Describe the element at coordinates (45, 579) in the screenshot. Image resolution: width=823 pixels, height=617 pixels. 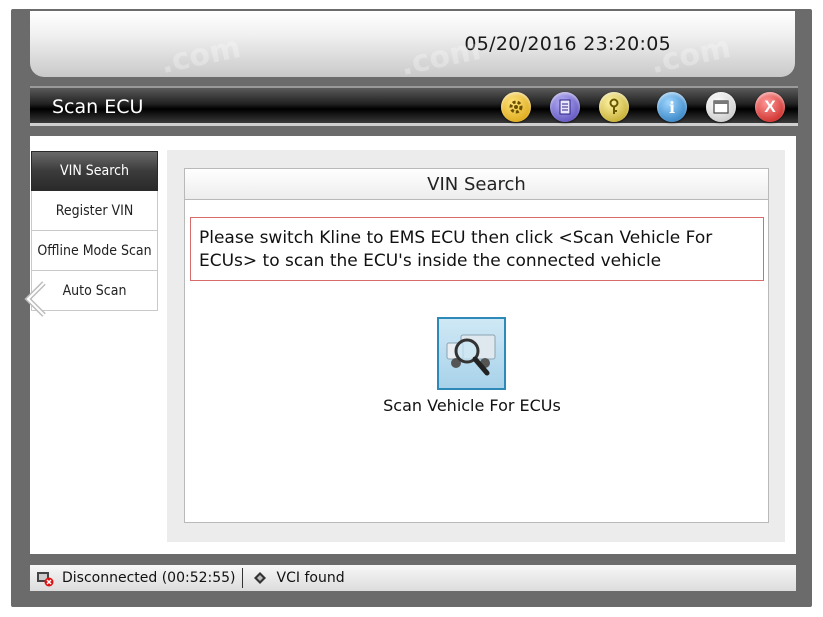
I see `disconnected-icon` at that location.